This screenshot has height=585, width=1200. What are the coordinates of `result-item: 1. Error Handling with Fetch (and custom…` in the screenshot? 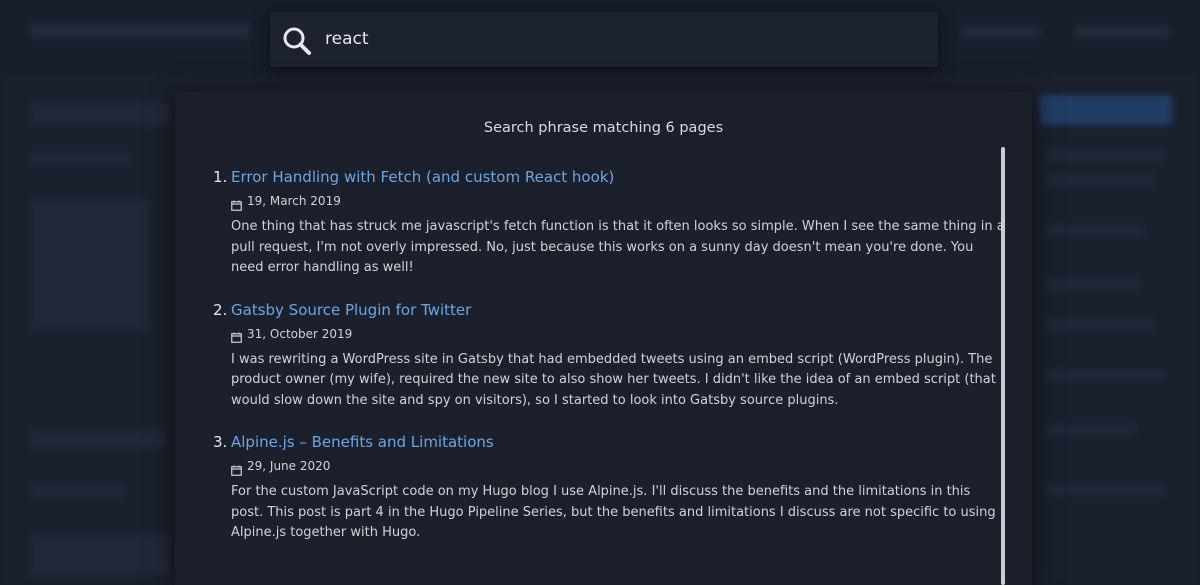 It's located at (610, 223).